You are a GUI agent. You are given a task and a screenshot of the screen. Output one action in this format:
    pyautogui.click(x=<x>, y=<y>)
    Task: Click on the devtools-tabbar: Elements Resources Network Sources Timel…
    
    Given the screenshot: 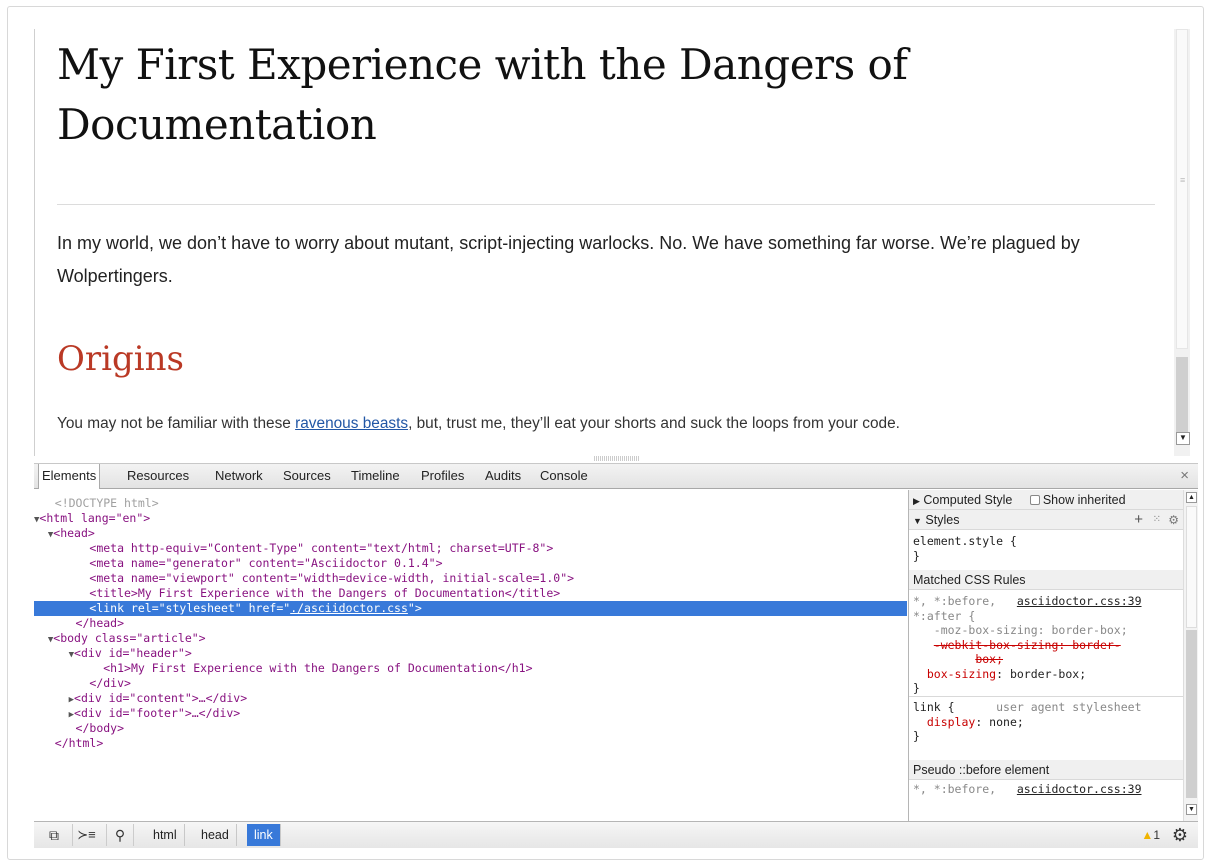 What is the action you would take?
    pyautogui.click(x=616, y=476)
    